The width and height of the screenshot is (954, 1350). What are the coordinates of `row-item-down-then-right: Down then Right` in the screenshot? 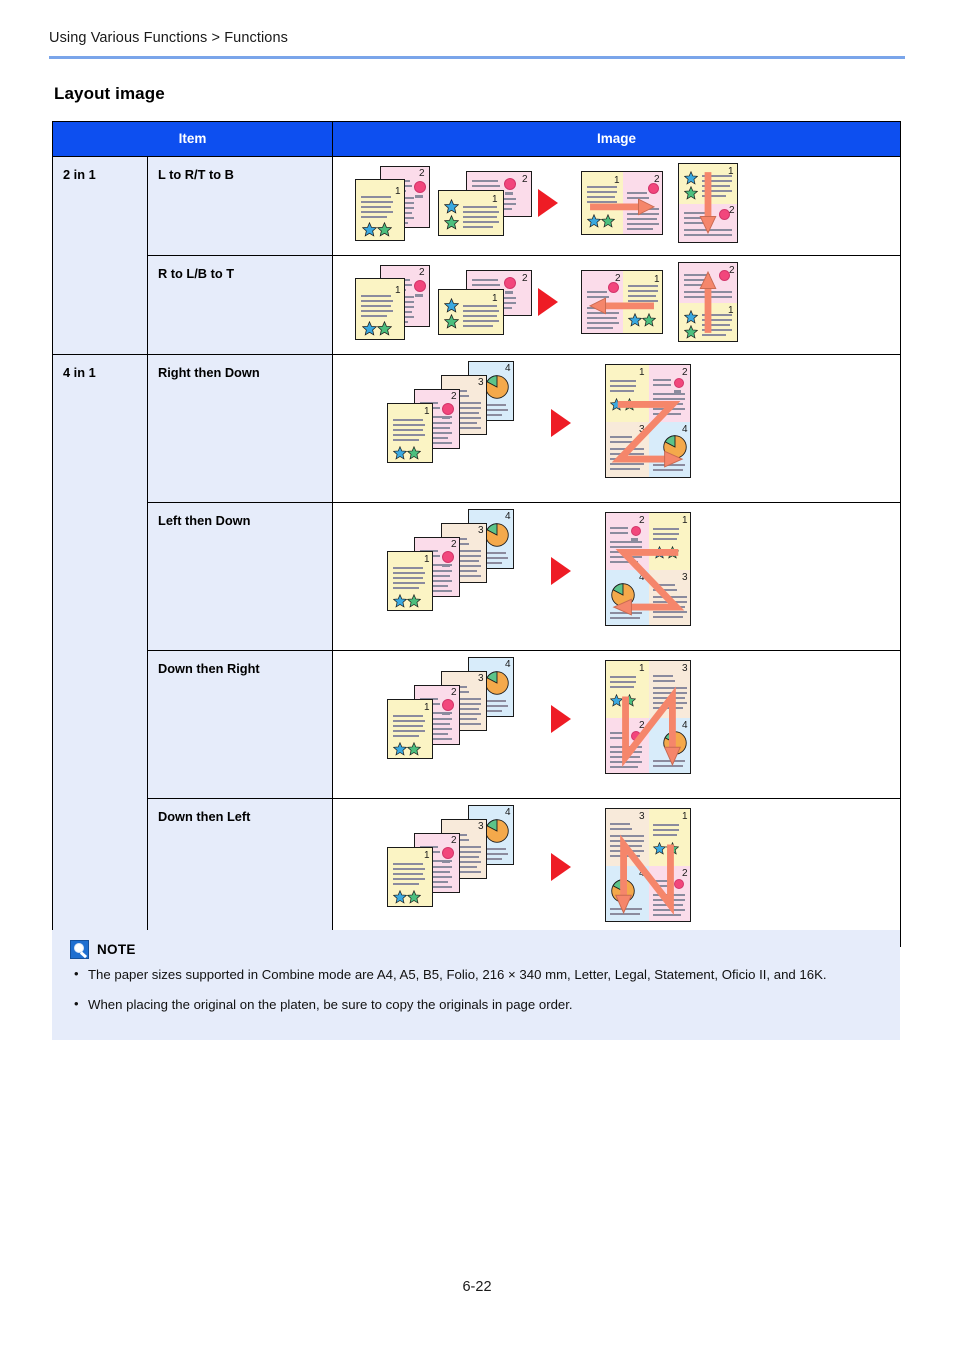 It's located at (240, 724).